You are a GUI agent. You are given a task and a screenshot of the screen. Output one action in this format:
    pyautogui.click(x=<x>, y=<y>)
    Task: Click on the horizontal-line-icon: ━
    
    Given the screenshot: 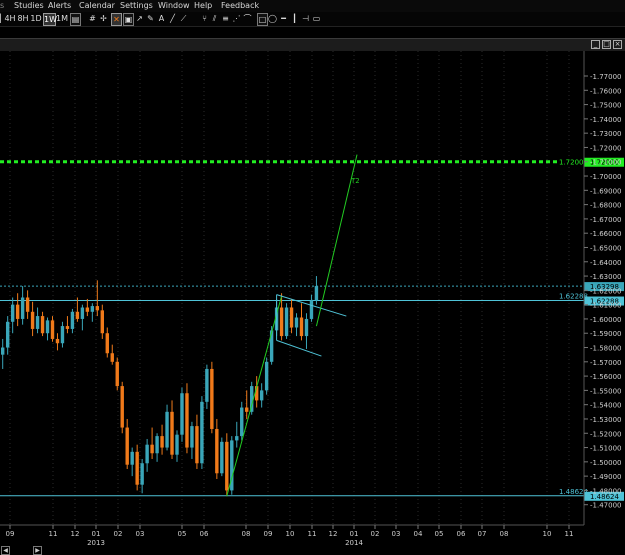 What is the action you would take?
    pyautogui.click(x=283, y=18)
    